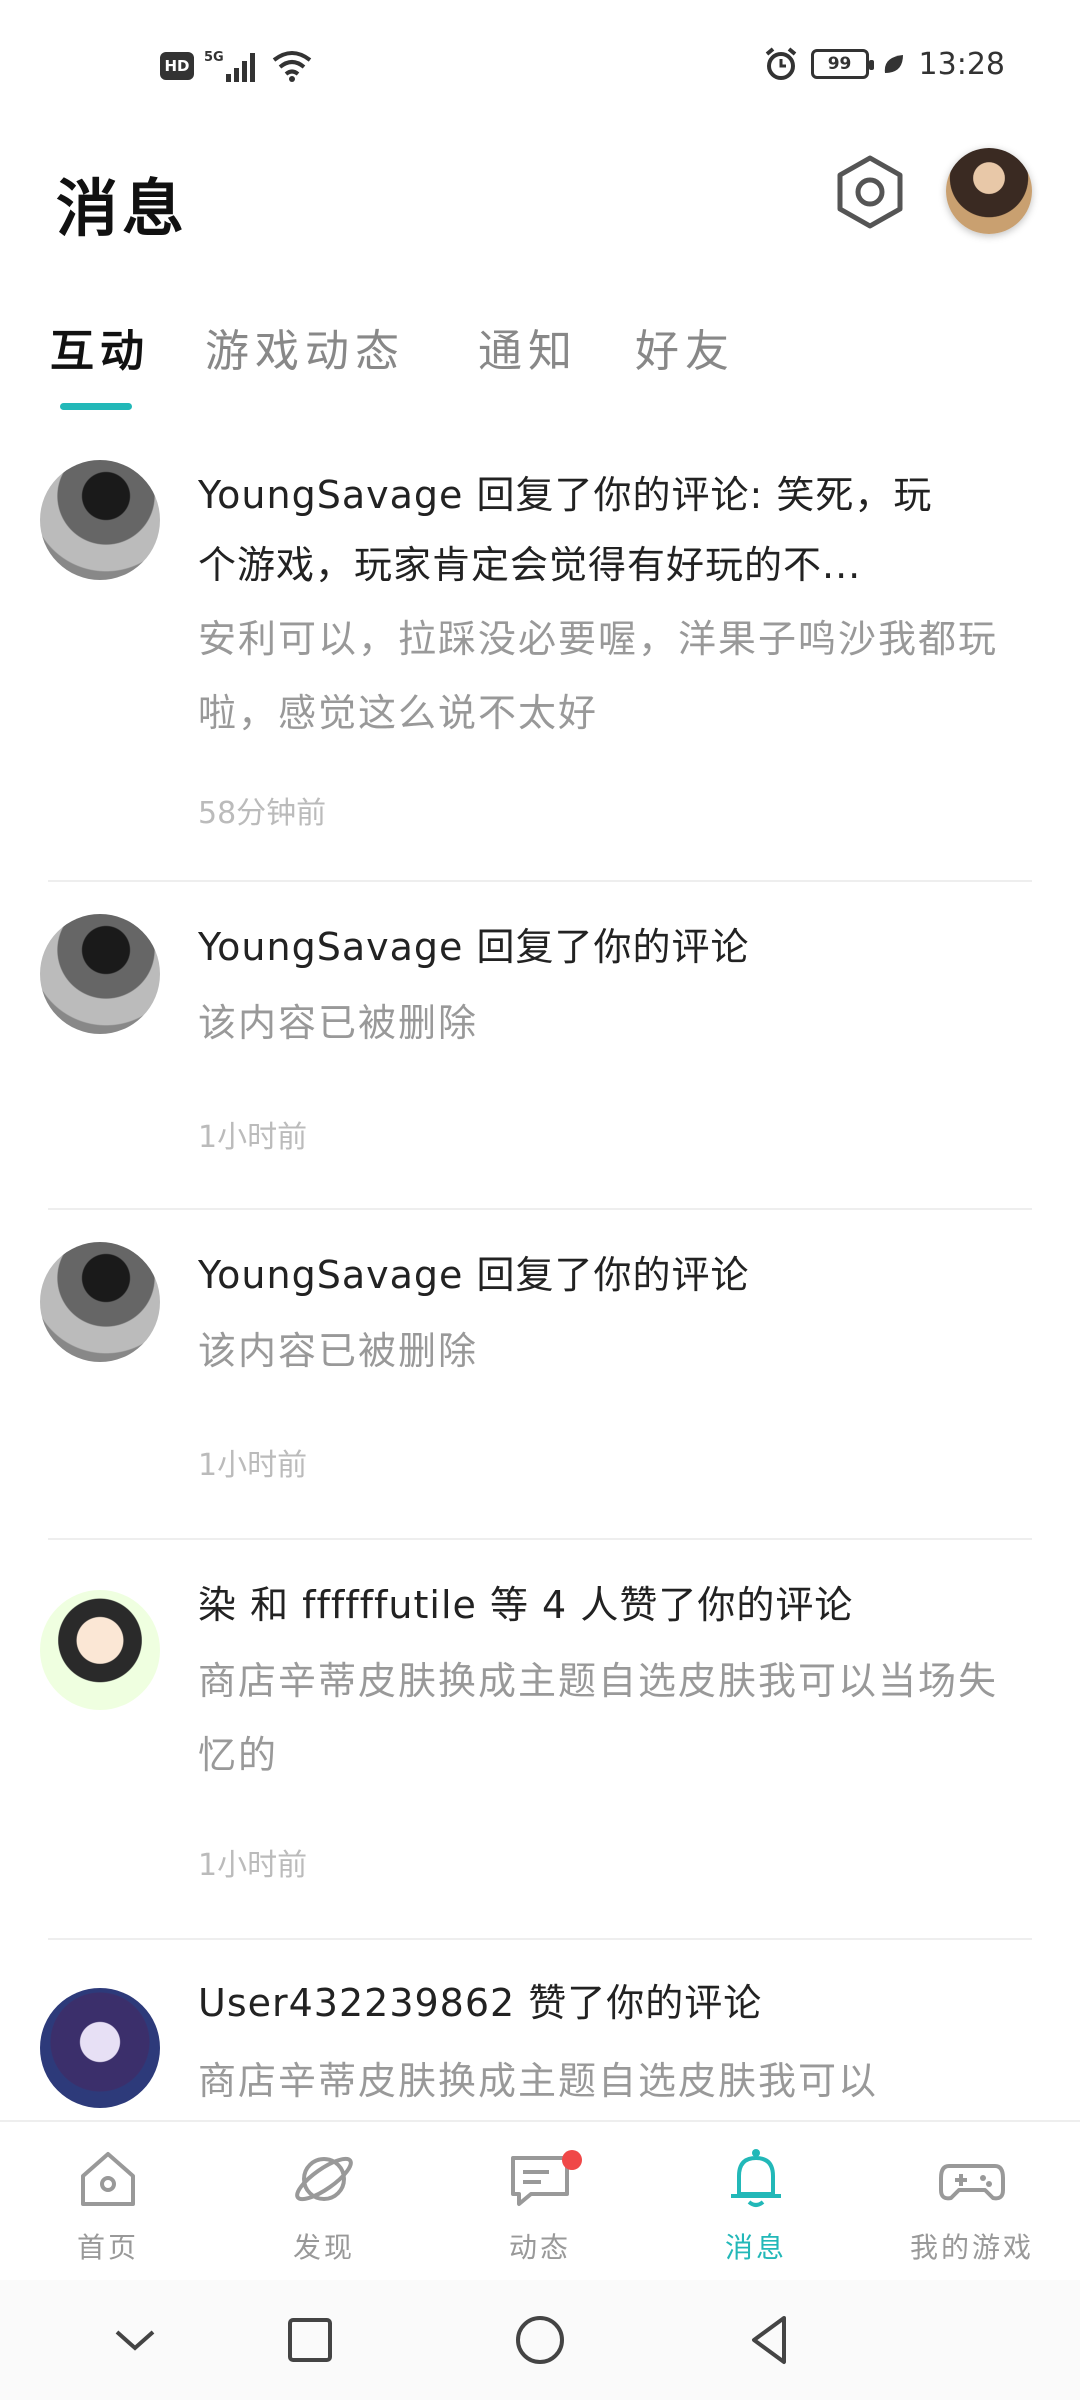 The image size is (1080, 2400). I want to click on hd-badge: HD, so click(177, 66).